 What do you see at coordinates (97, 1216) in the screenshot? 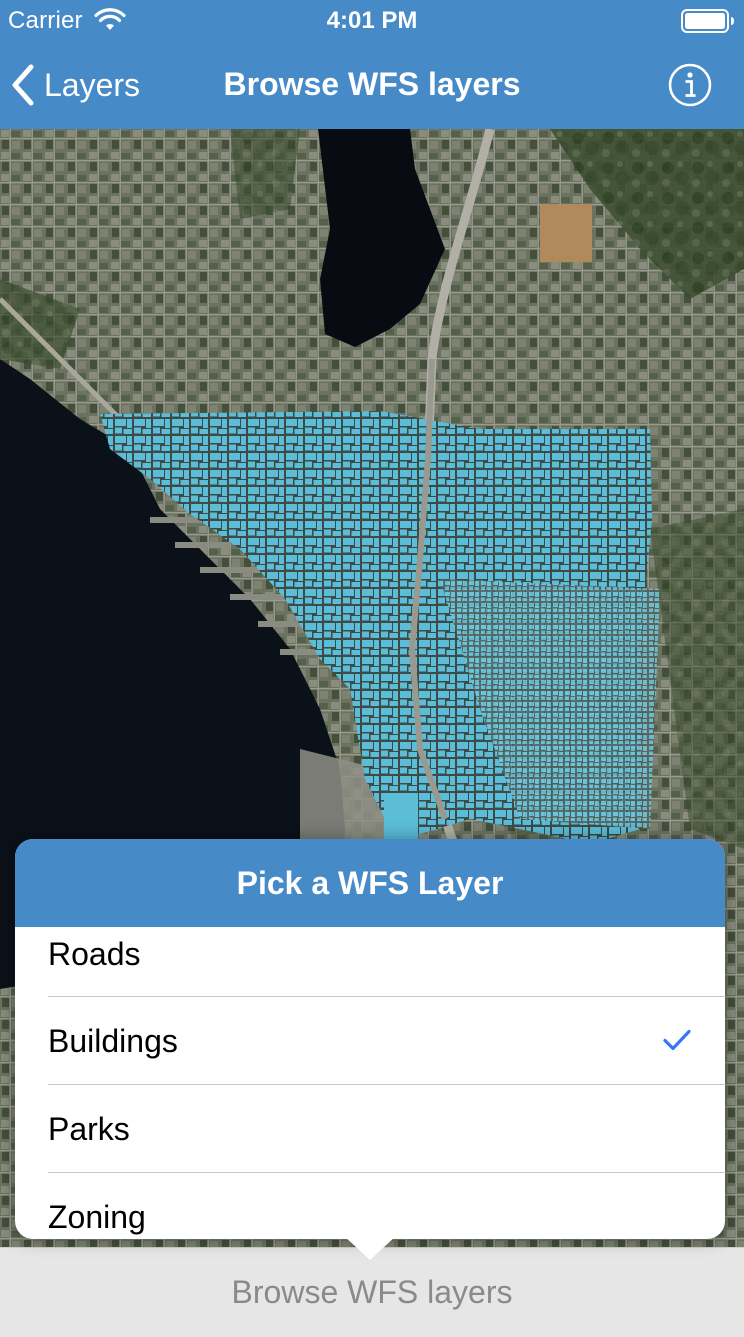
I see `layer-label: Zoning` at bounding box center [97, 1216].